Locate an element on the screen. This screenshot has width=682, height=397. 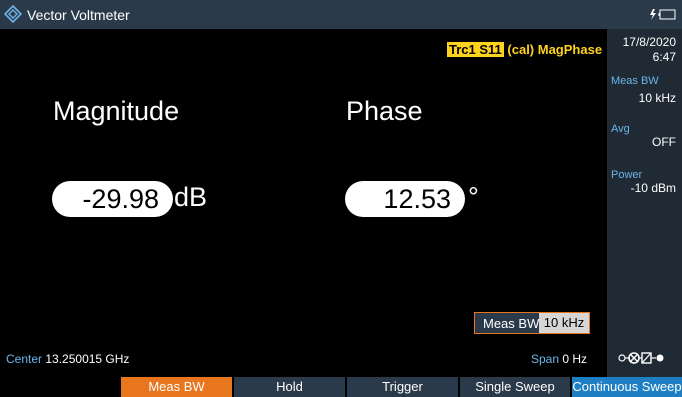
span-label: Span is located at coordinates (545, 359).